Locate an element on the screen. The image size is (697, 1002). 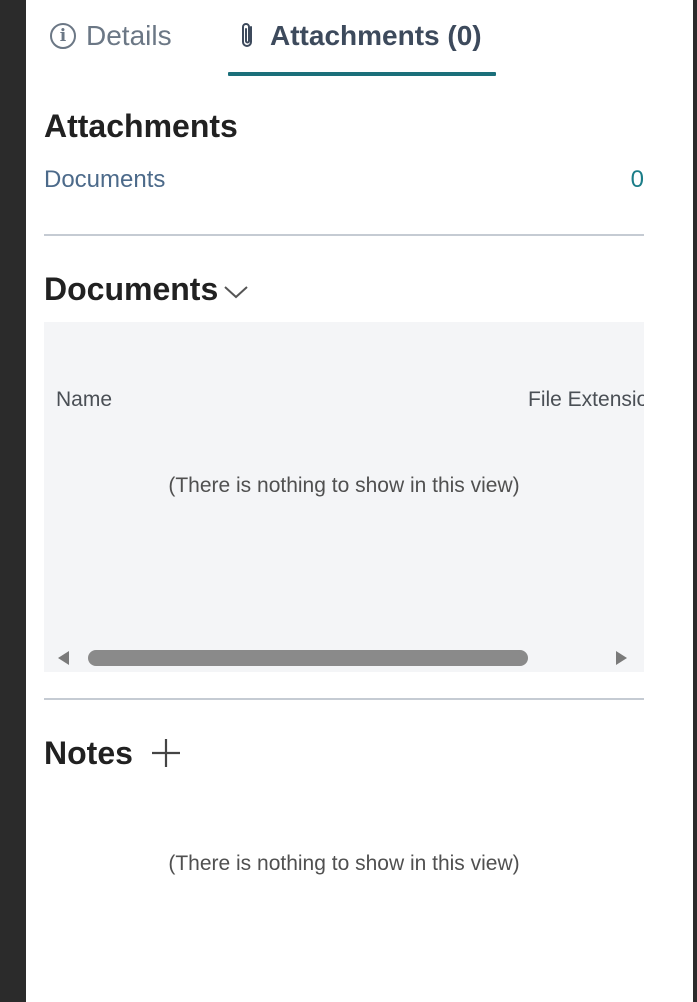
scroll-left-arrow-icon is located at coordinates (63, 658).